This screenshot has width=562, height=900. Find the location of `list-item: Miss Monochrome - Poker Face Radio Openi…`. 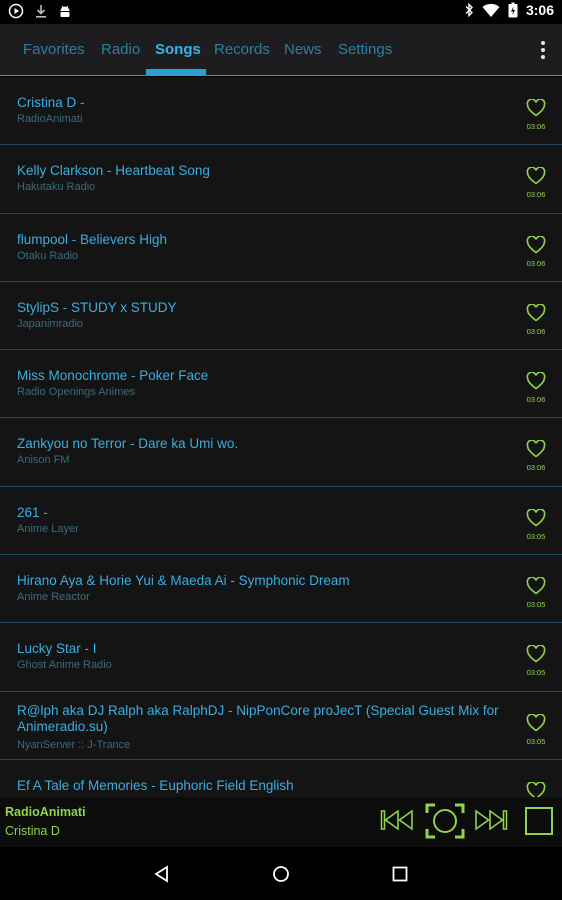

list-item: Miss Monochrome - Poker Face Radio Openi… is located at coordinates (281, 384).